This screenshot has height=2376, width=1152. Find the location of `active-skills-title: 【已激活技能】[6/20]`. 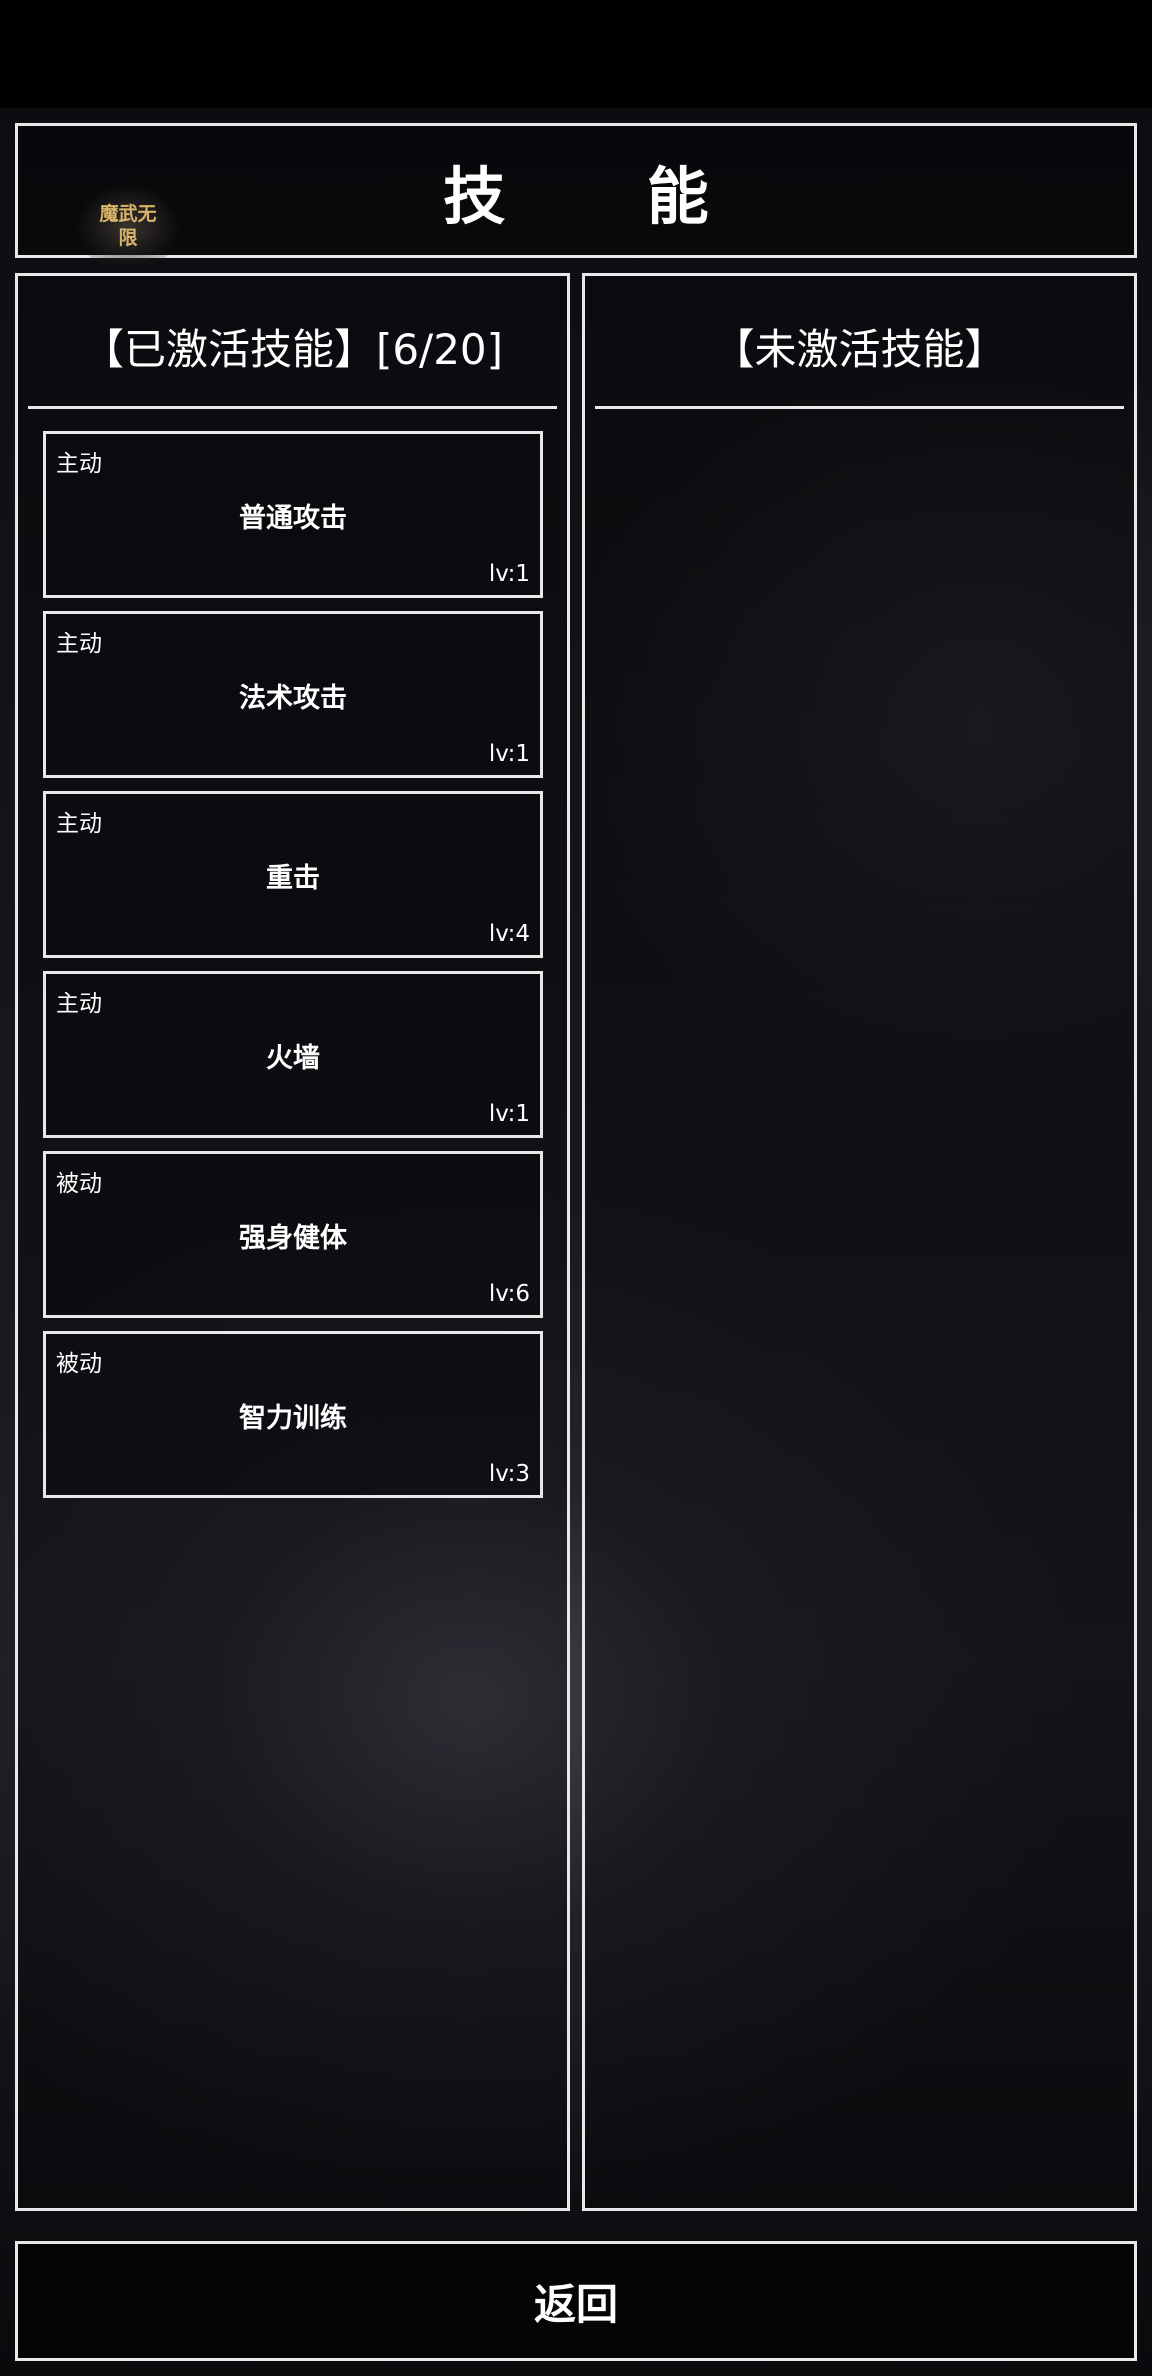

active-skills-title: 【已激活技能】[6/20] is located at coordinates (292, 349).